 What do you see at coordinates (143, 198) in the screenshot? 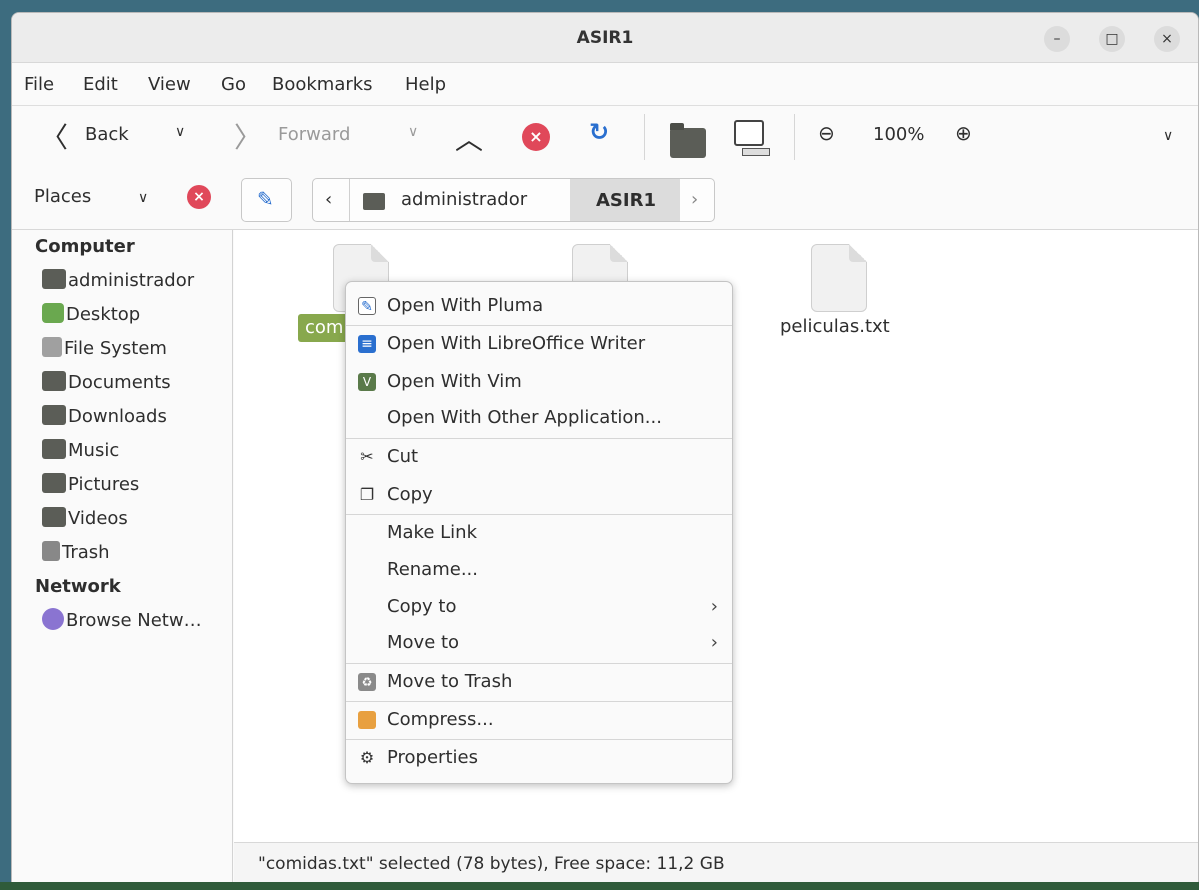
I see `places-chevron-down-icon: ∨` at bounding box center [143, 198].